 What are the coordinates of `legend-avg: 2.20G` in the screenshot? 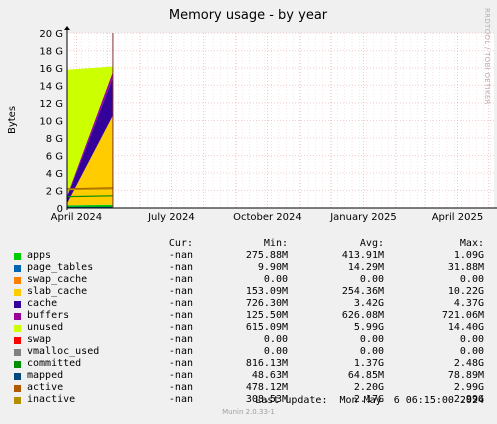 It's located at (368, 387).